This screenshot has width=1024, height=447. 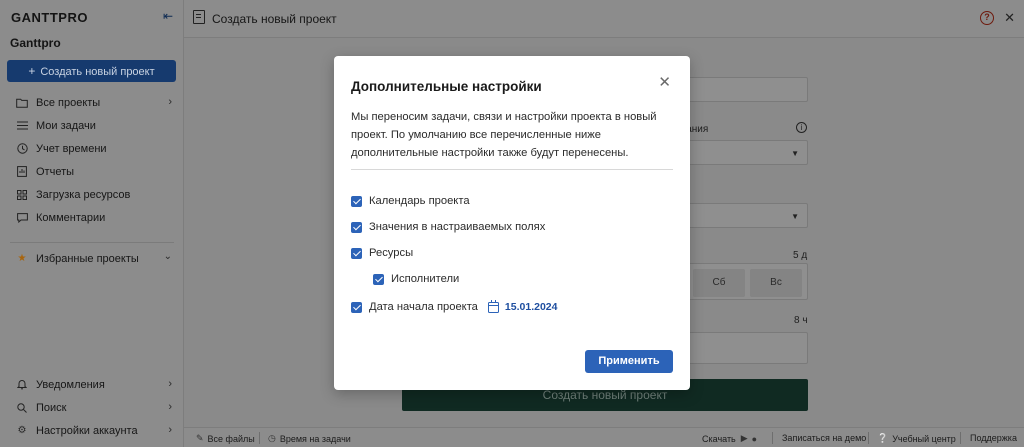 I want to click on favorites-section: ★ Избранные проекты ⌄, so click(x=92, y=258).